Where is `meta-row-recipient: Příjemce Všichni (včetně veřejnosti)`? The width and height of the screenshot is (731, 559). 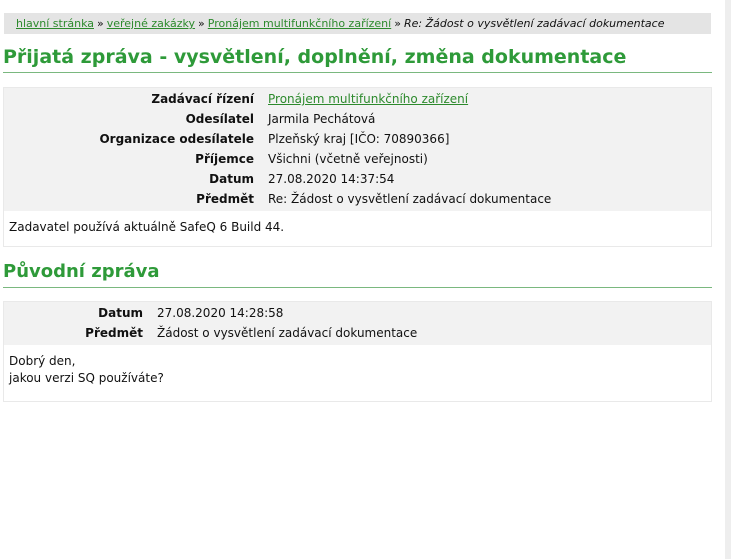 meta-row-recipient: Příjemce Všichni (včetně veřejnosti) is located at coordinates (357, 159).